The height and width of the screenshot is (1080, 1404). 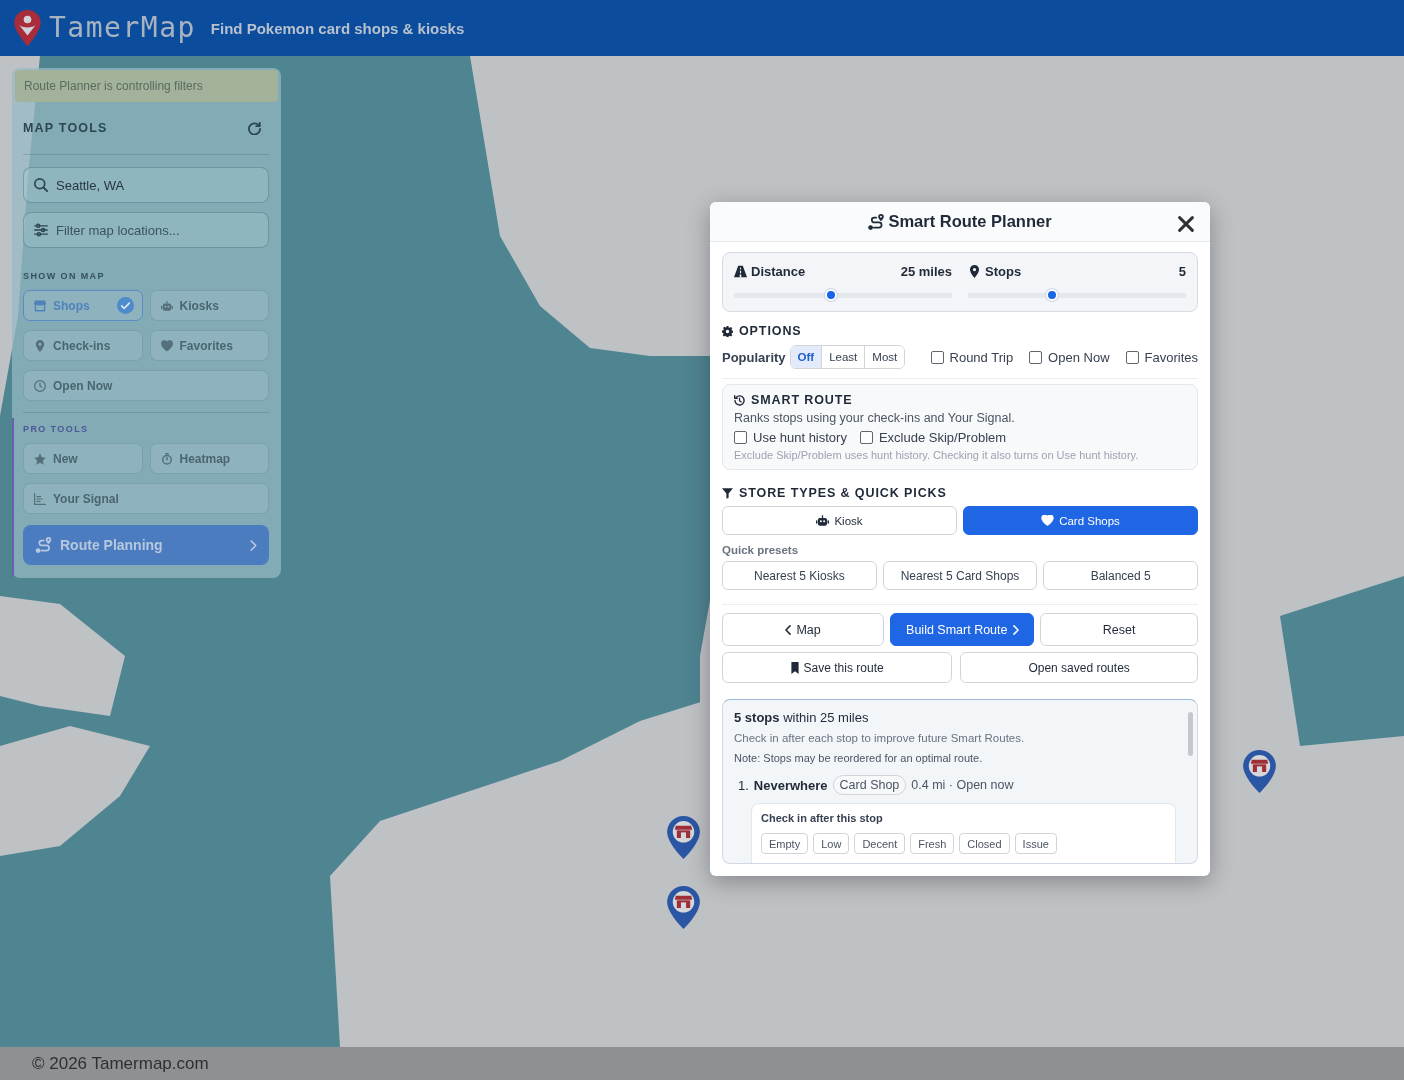 I want to click on search-field: Seattle, WA, so click(x=146, y=185).